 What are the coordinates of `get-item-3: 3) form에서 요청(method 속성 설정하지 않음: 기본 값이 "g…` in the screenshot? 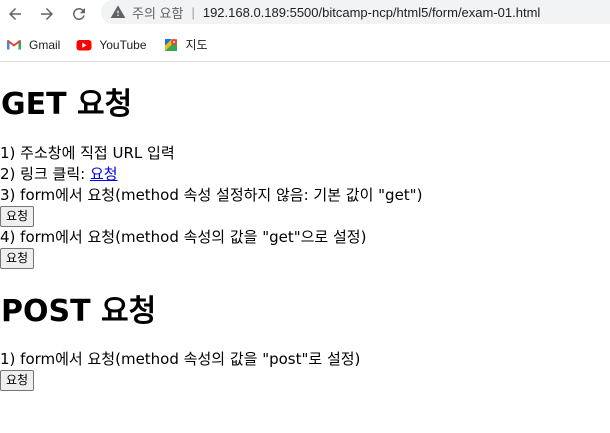 It's located at (211, 195).